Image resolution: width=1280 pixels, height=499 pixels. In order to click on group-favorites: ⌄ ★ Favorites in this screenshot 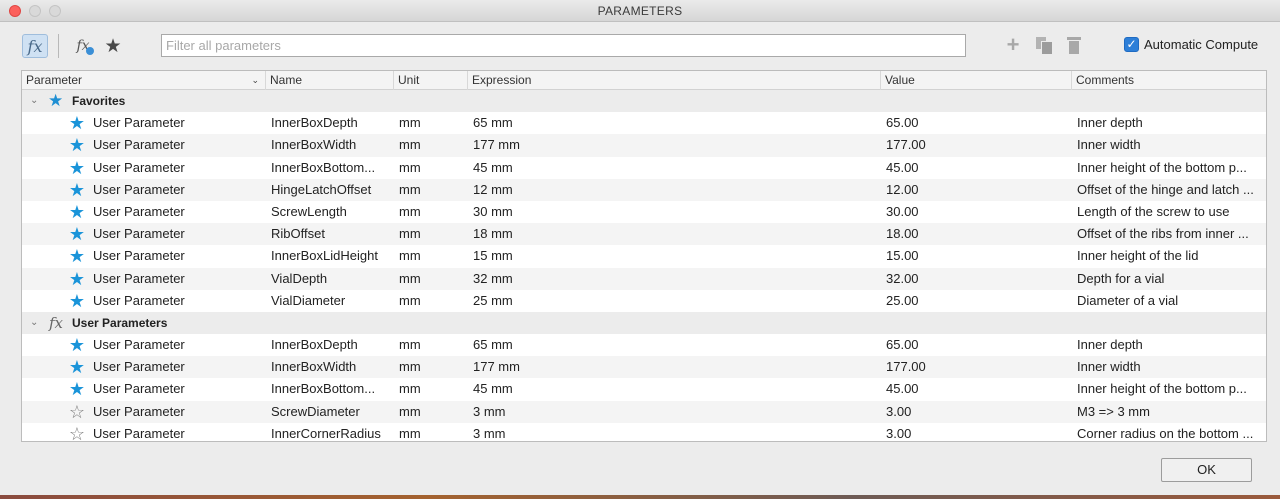, I will do `click(644, 101)`.